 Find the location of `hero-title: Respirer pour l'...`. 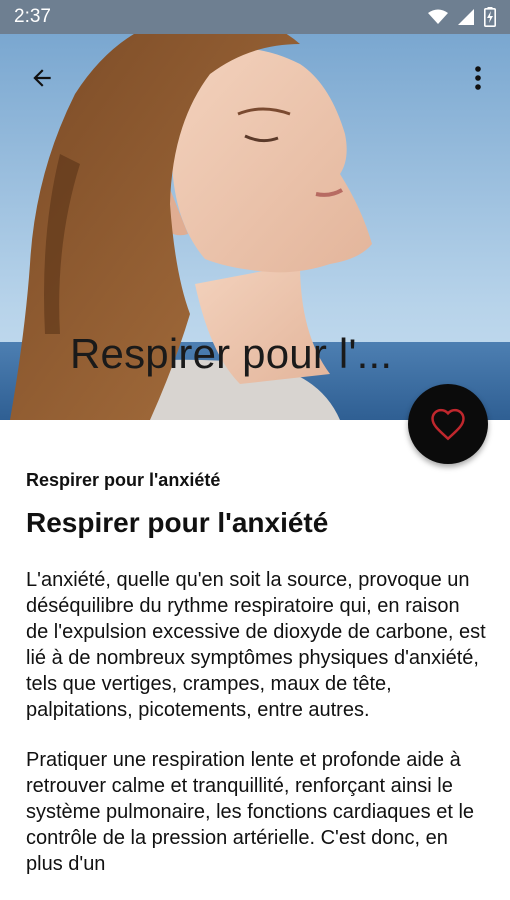

hero-title: Respirer pour l'... is located at coordinates (231, 353).